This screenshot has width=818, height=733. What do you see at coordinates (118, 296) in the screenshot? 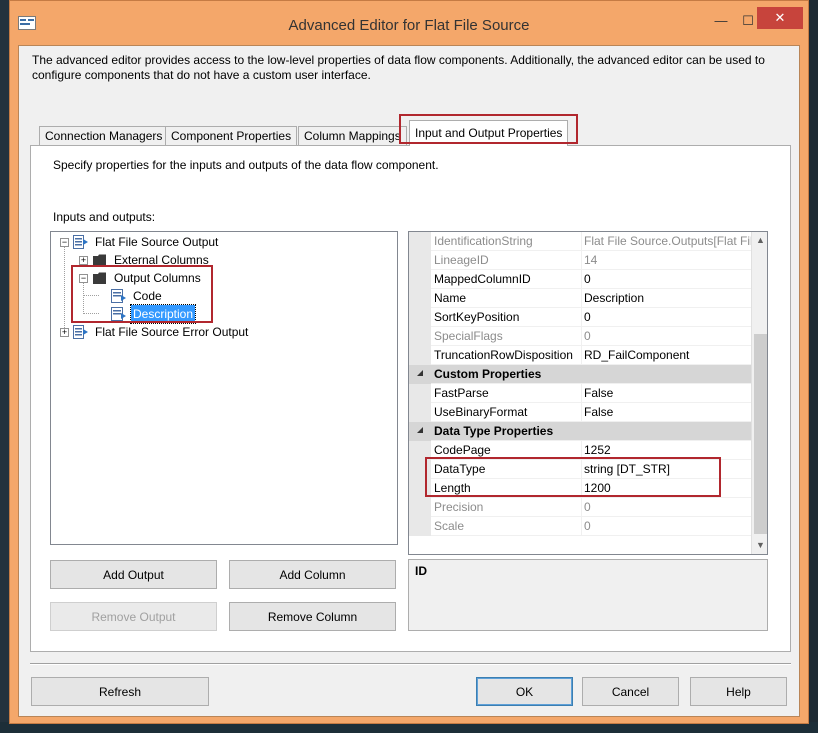
I see `column-icon` at bounding box center [118, 296].